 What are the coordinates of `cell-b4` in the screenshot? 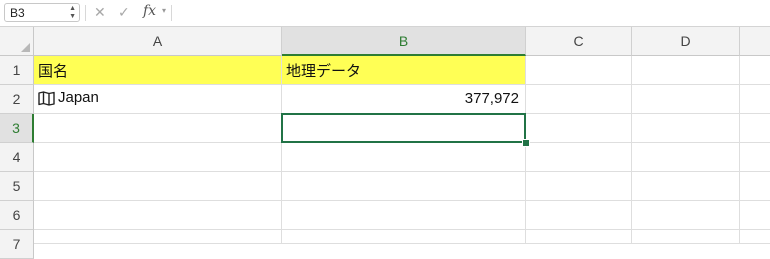 It's located at (404, 157).